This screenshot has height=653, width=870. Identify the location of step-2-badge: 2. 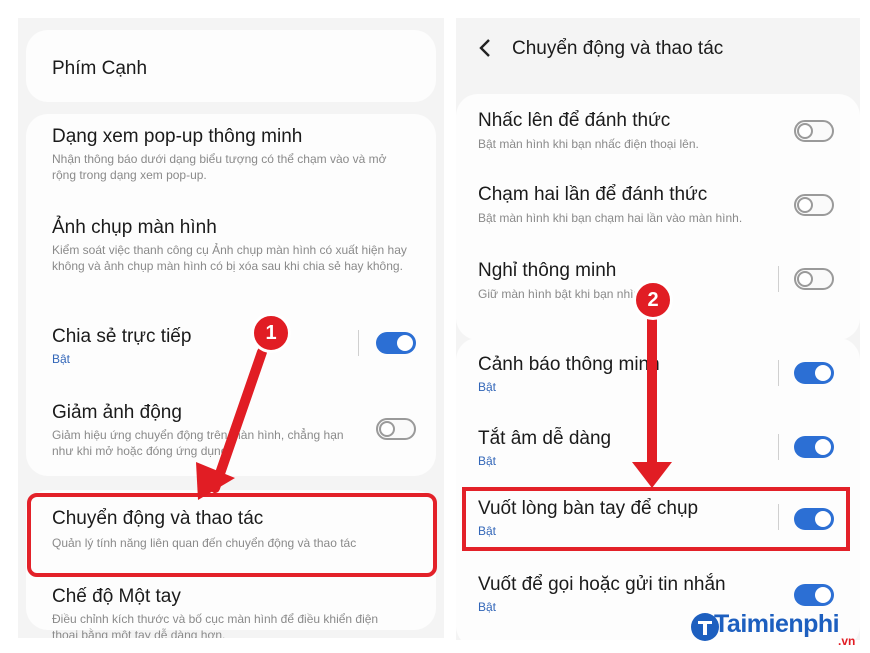
(653, 300).